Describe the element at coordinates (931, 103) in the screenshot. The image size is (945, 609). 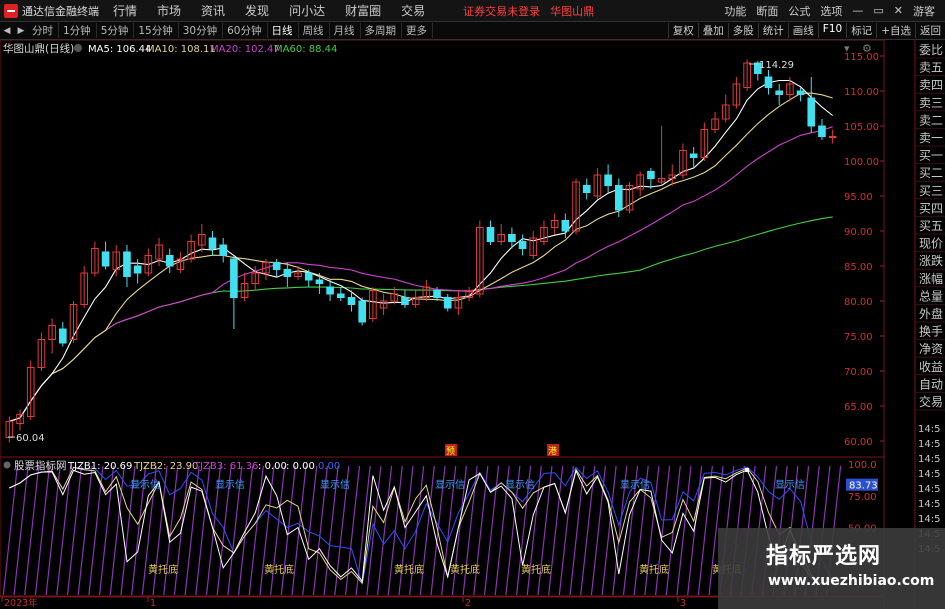
I see `side-tab-label: 卖三` at that location.